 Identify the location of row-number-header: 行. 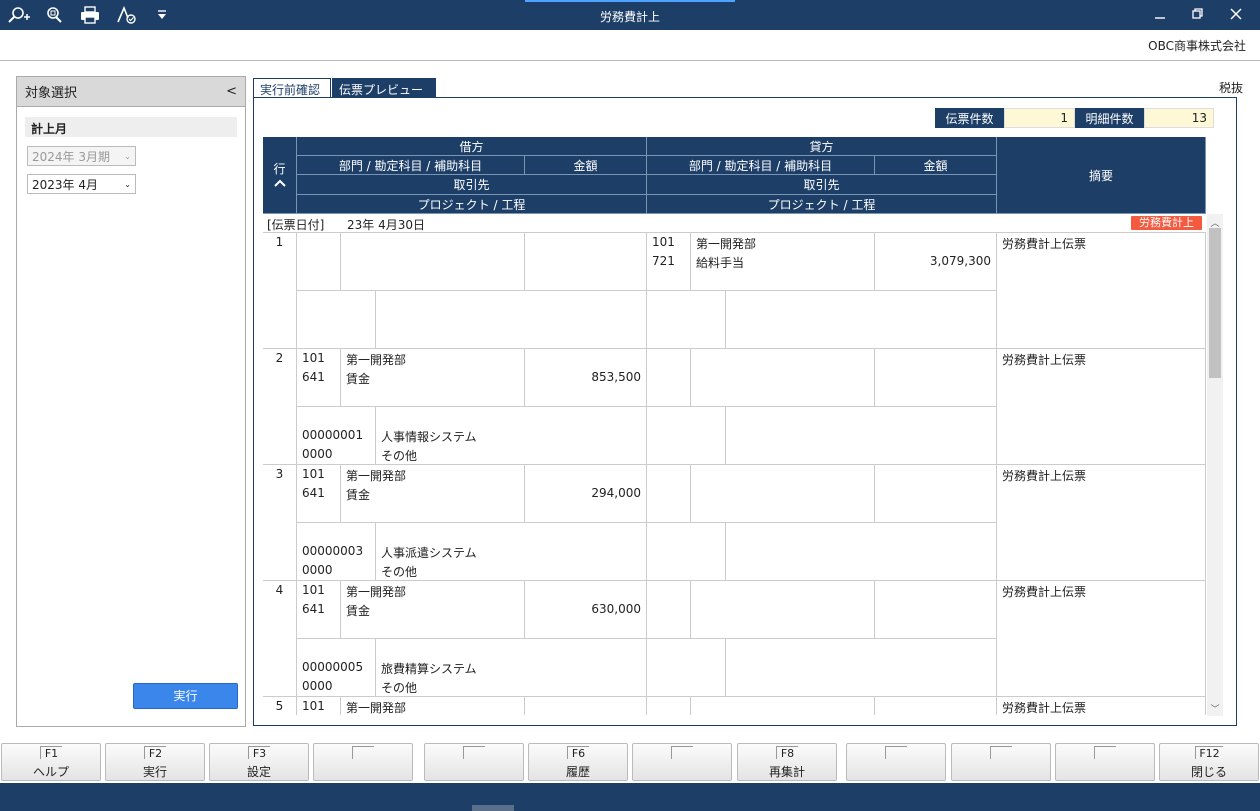
(280, 175).